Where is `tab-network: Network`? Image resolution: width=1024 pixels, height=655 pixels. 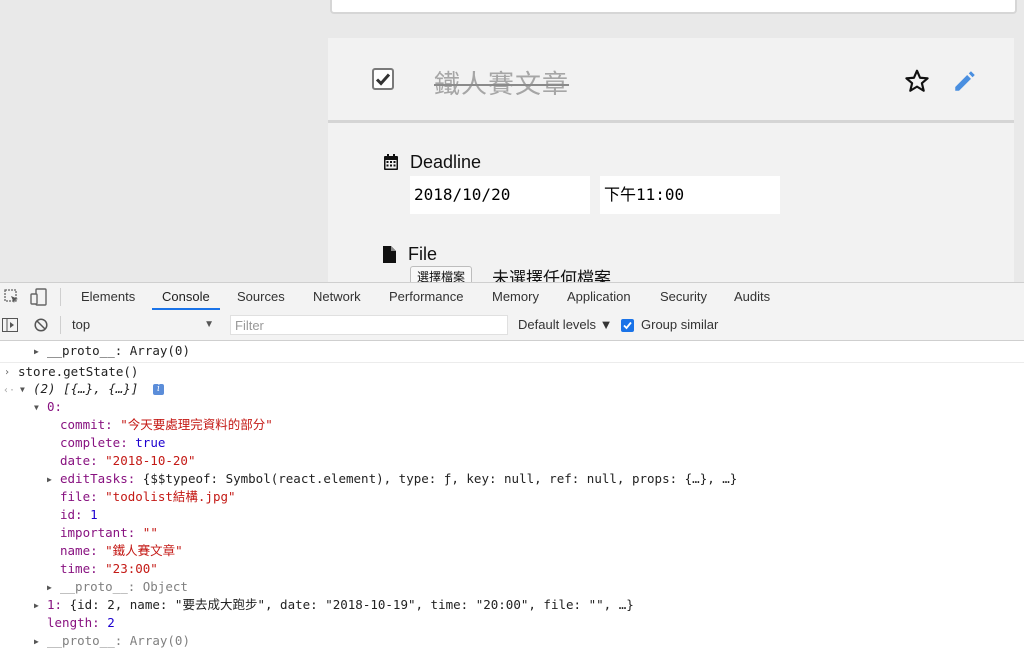
tab-network: Network is located at coordinates (337, 296).